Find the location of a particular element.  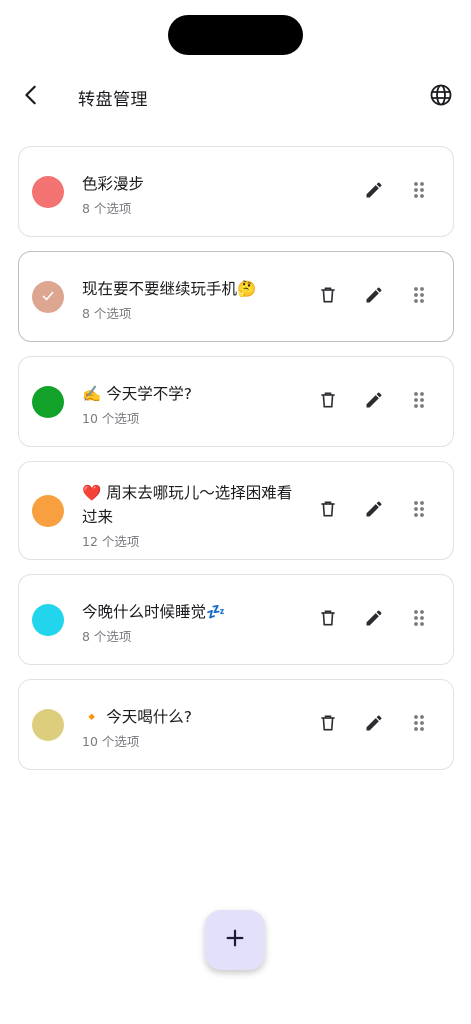

app-header: 转盘管理 is located at coordinates (235, 97).